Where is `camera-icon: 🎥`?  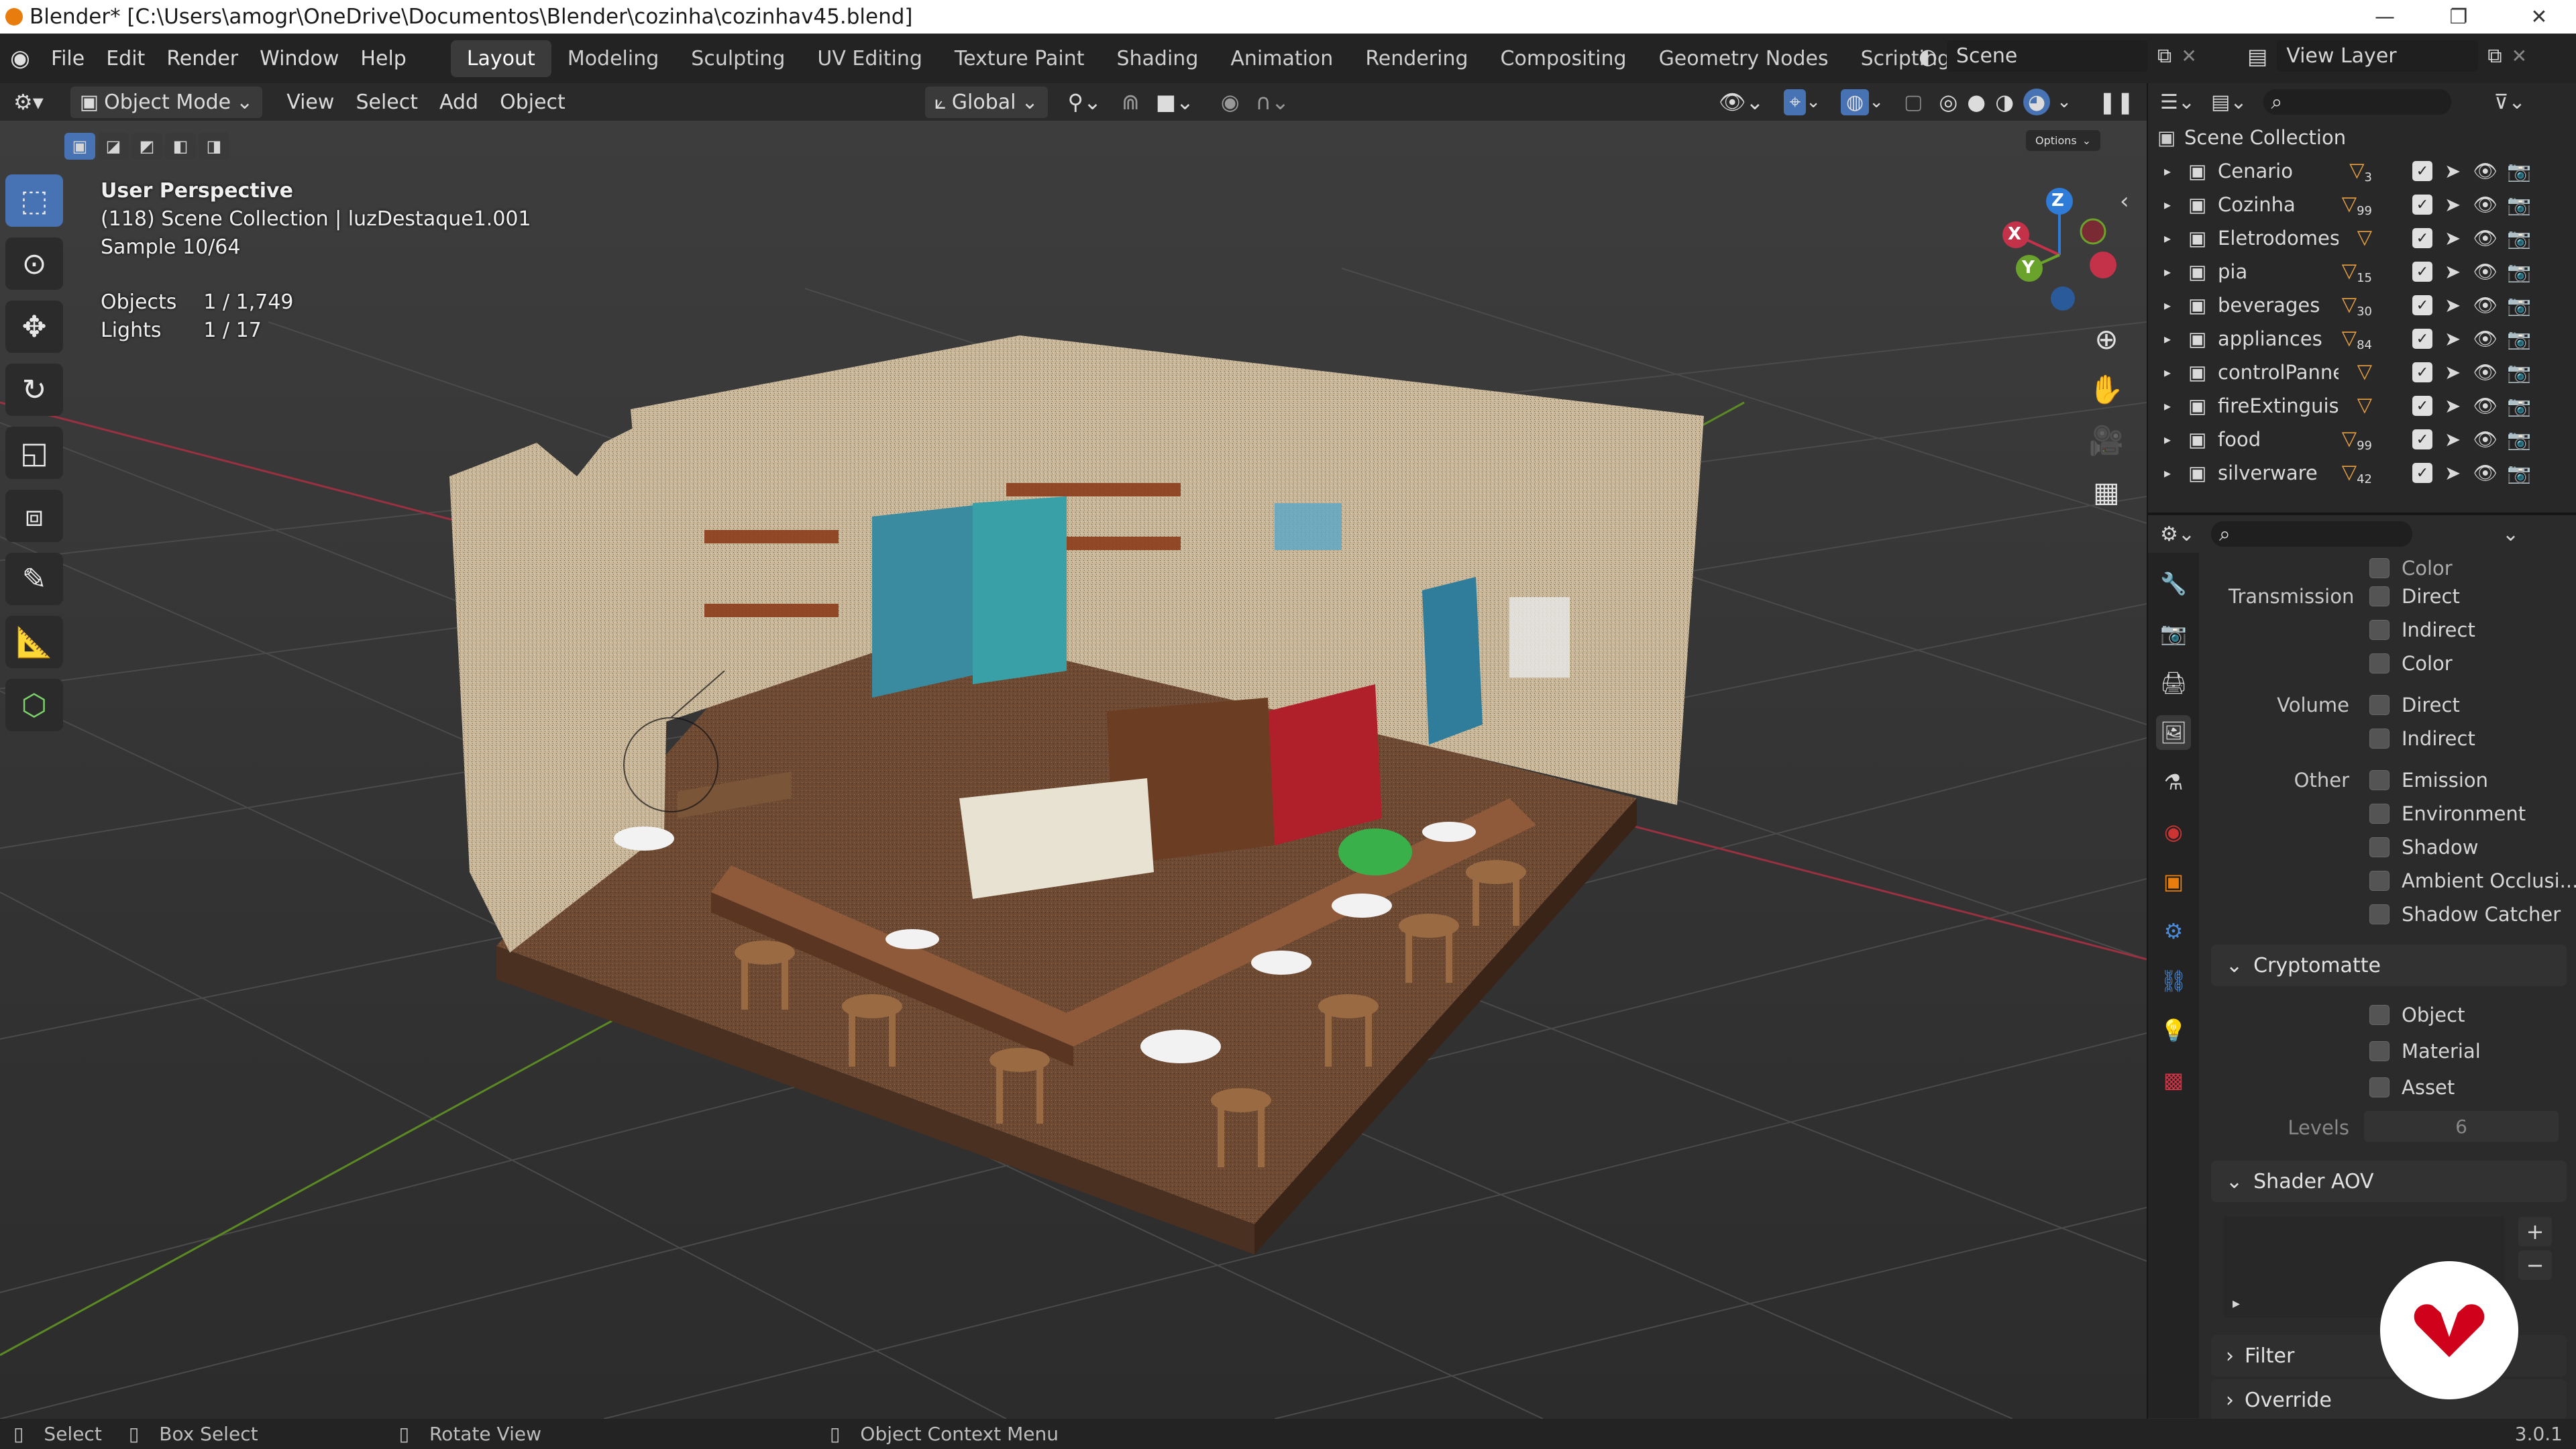 camera-icon: 🎥 is located at coordinates (2106, 440).